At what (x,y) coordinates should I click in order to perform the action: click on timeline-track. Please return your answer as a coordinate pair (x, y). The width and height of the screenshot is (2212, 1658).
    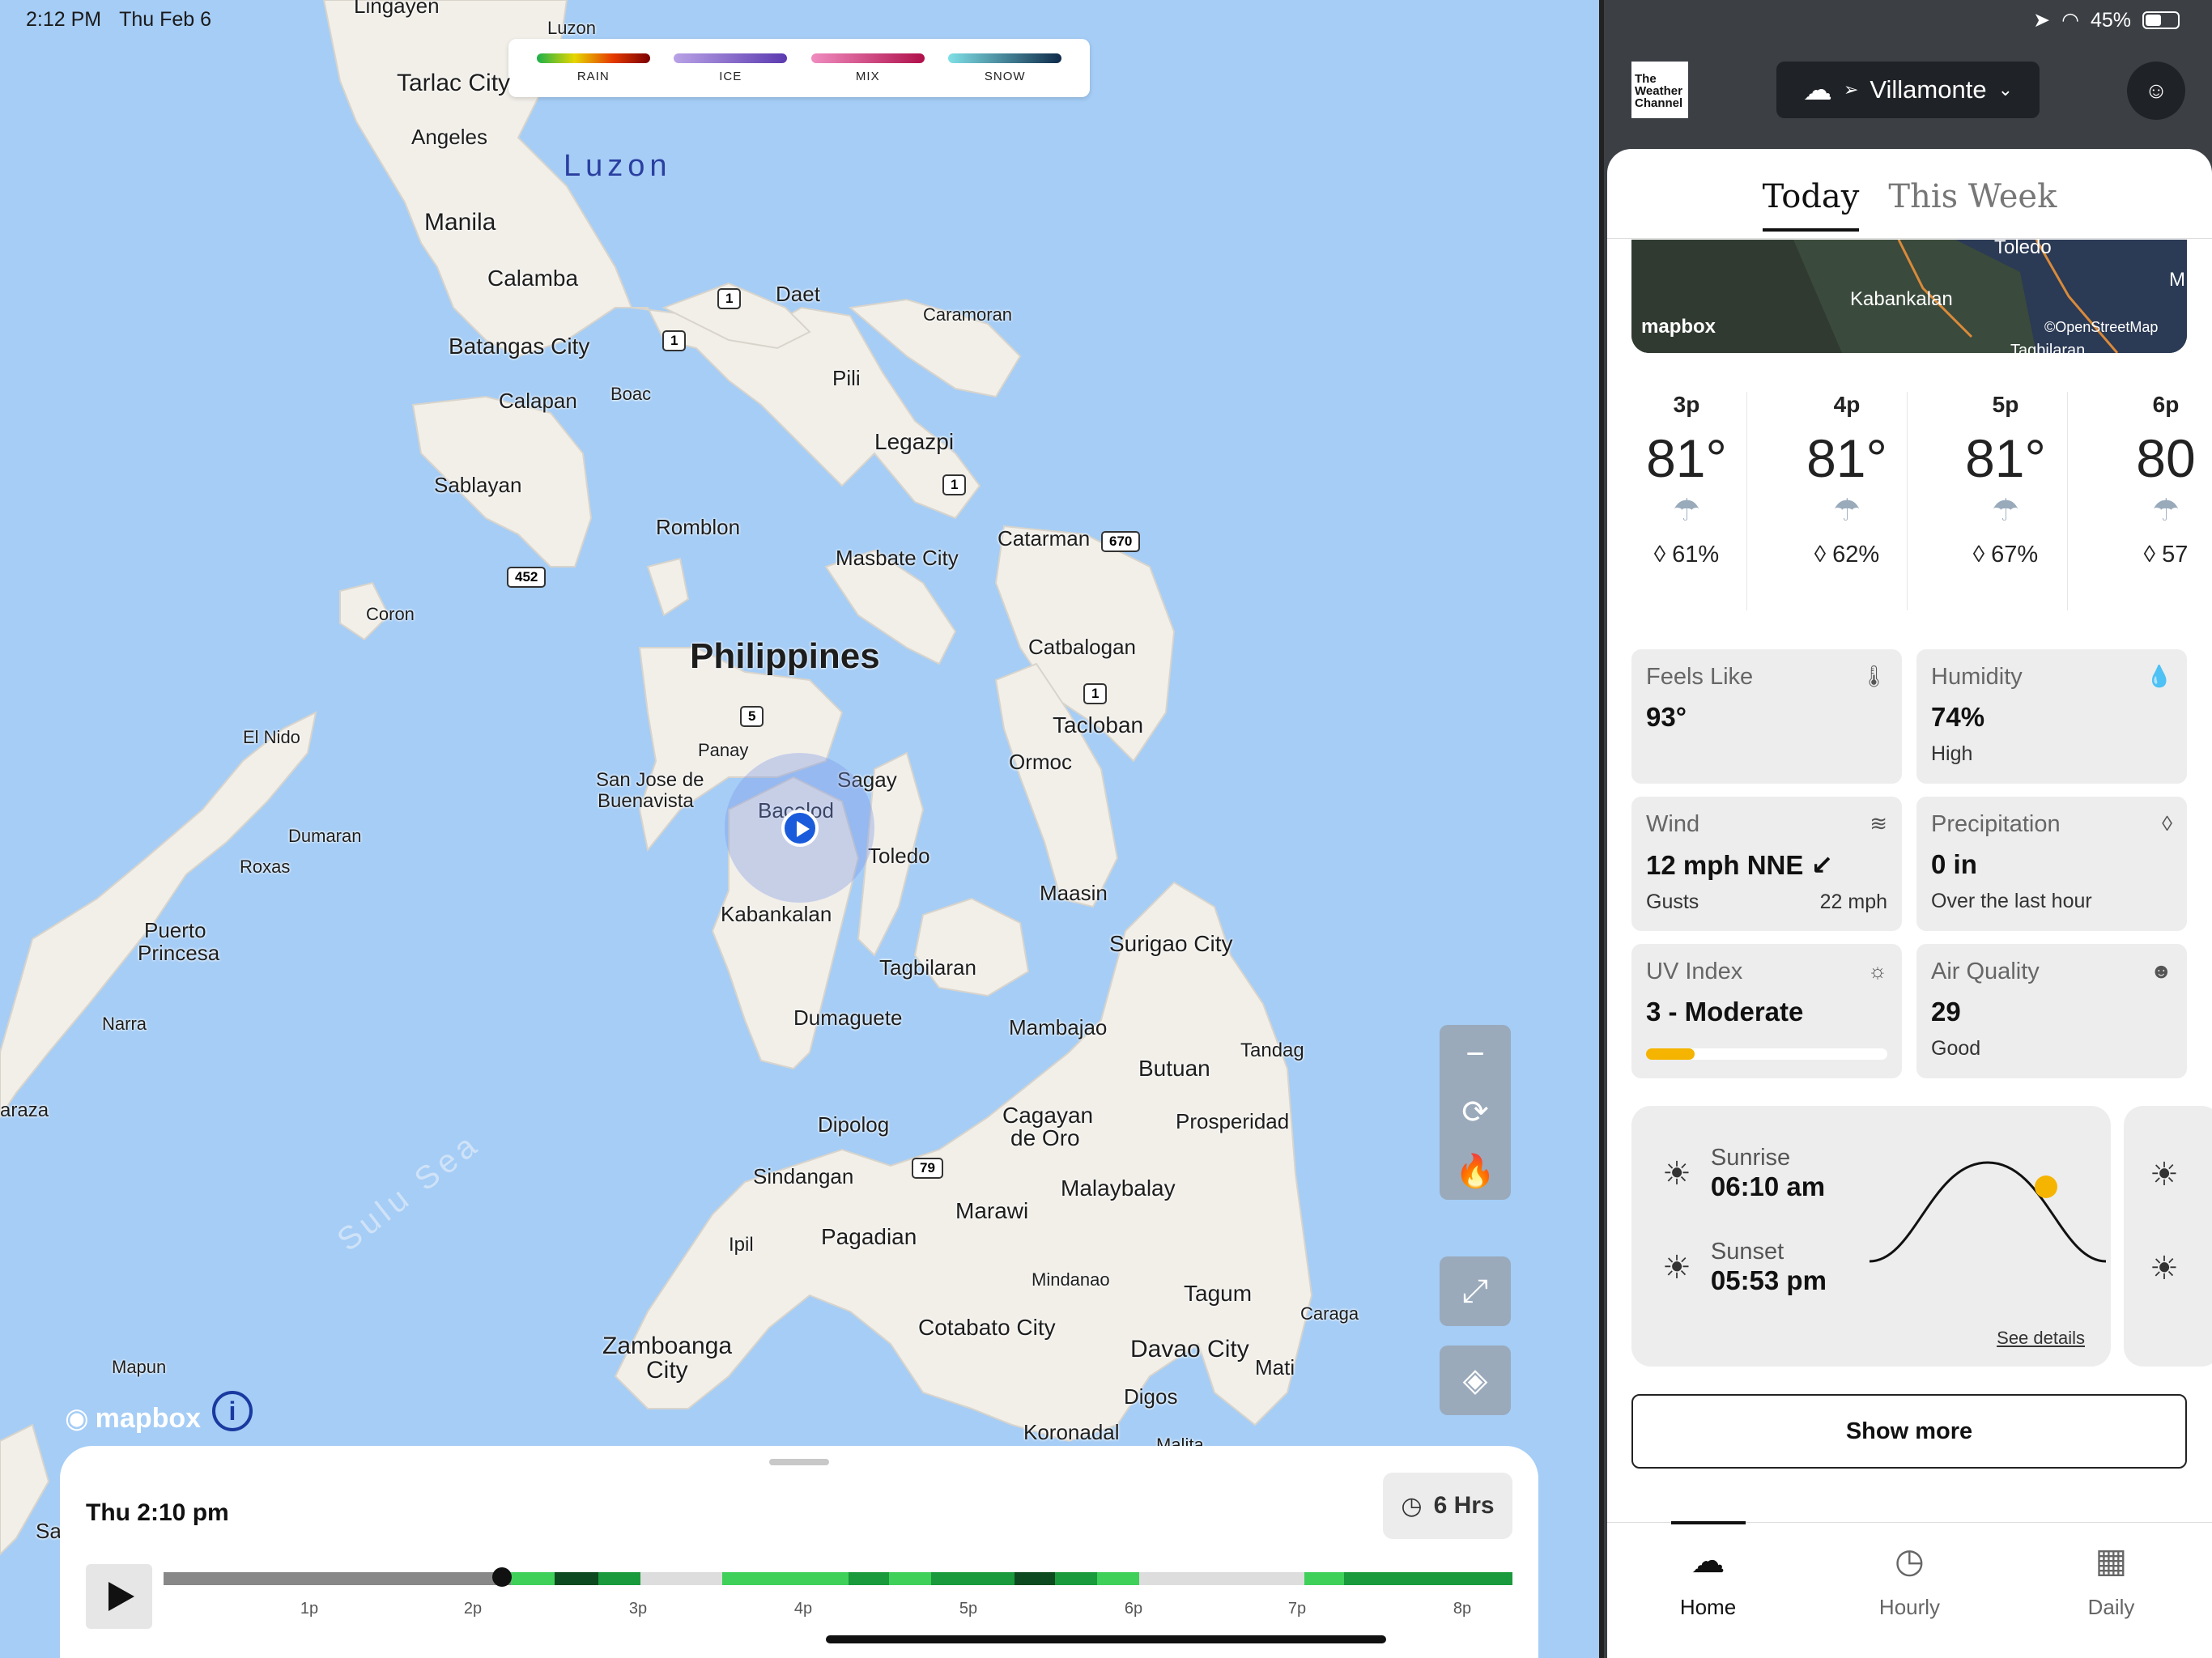
    Looking at the image, I should click on (838, 1578).